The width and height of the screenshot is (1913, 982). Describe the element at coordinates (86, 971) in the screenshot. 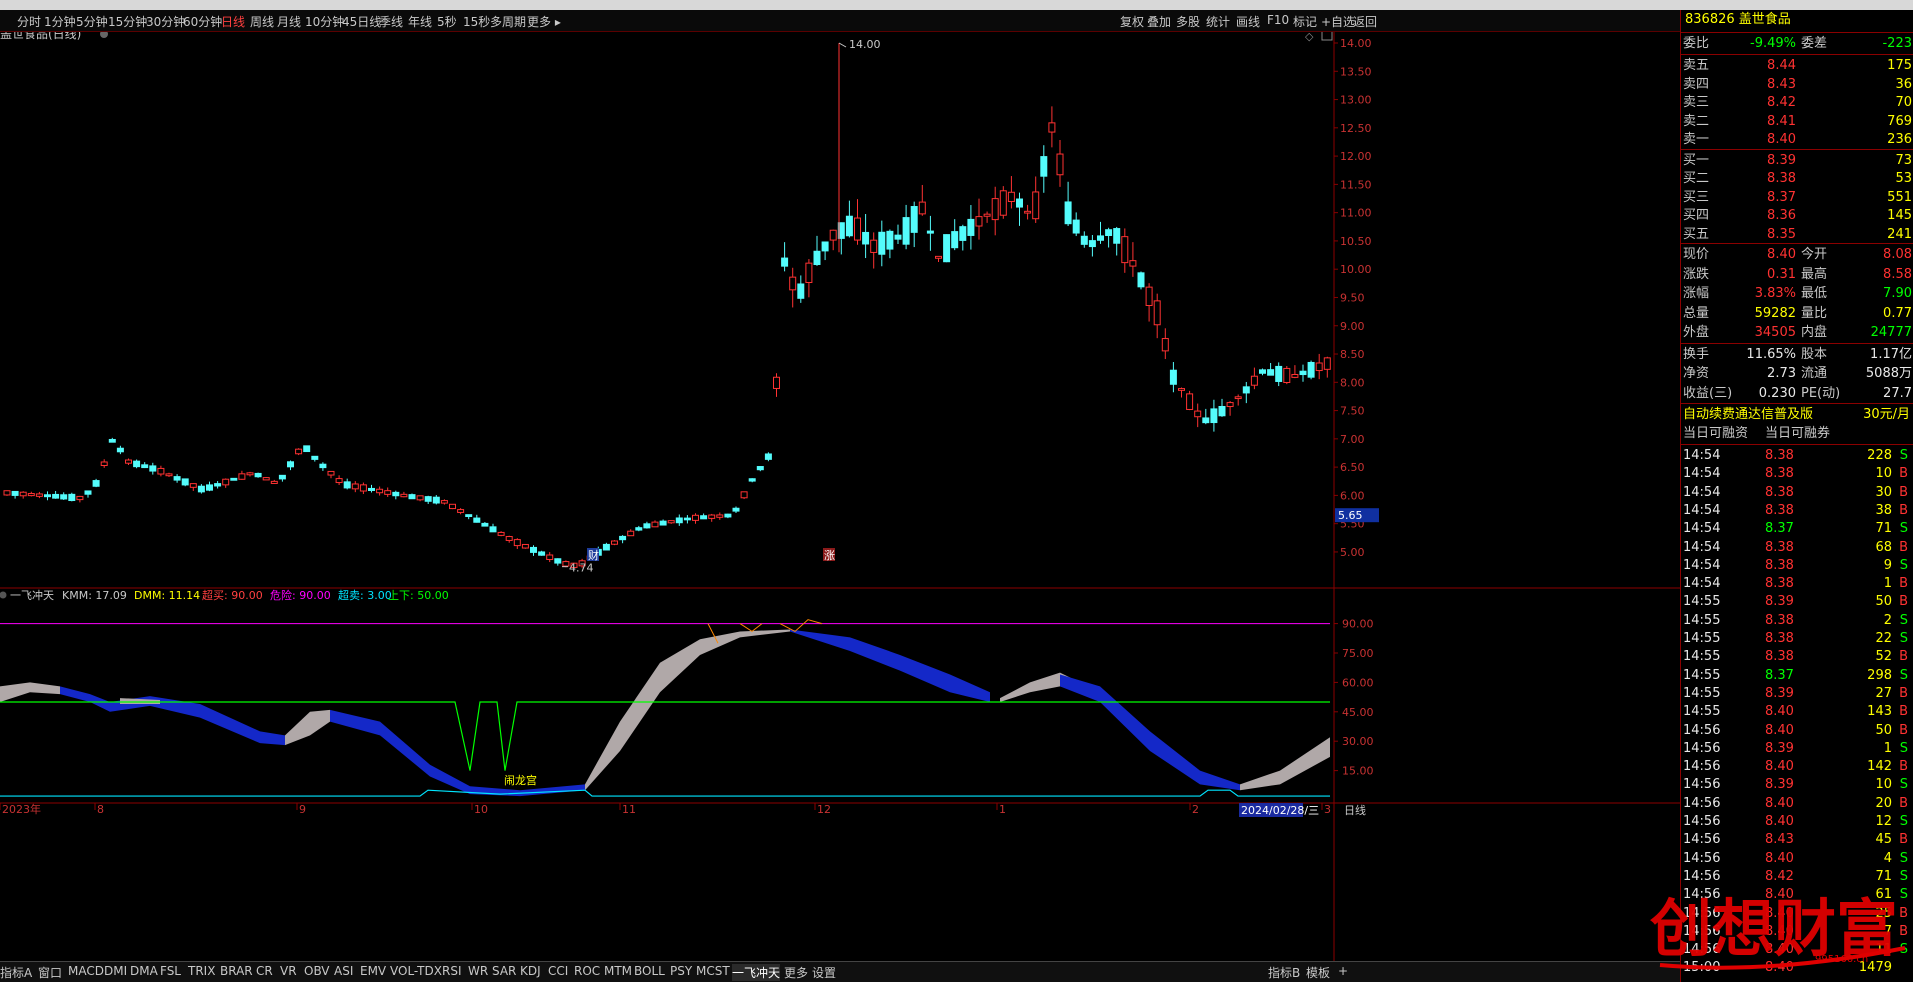

I see `indicator-tab-2: MACD` at that location.